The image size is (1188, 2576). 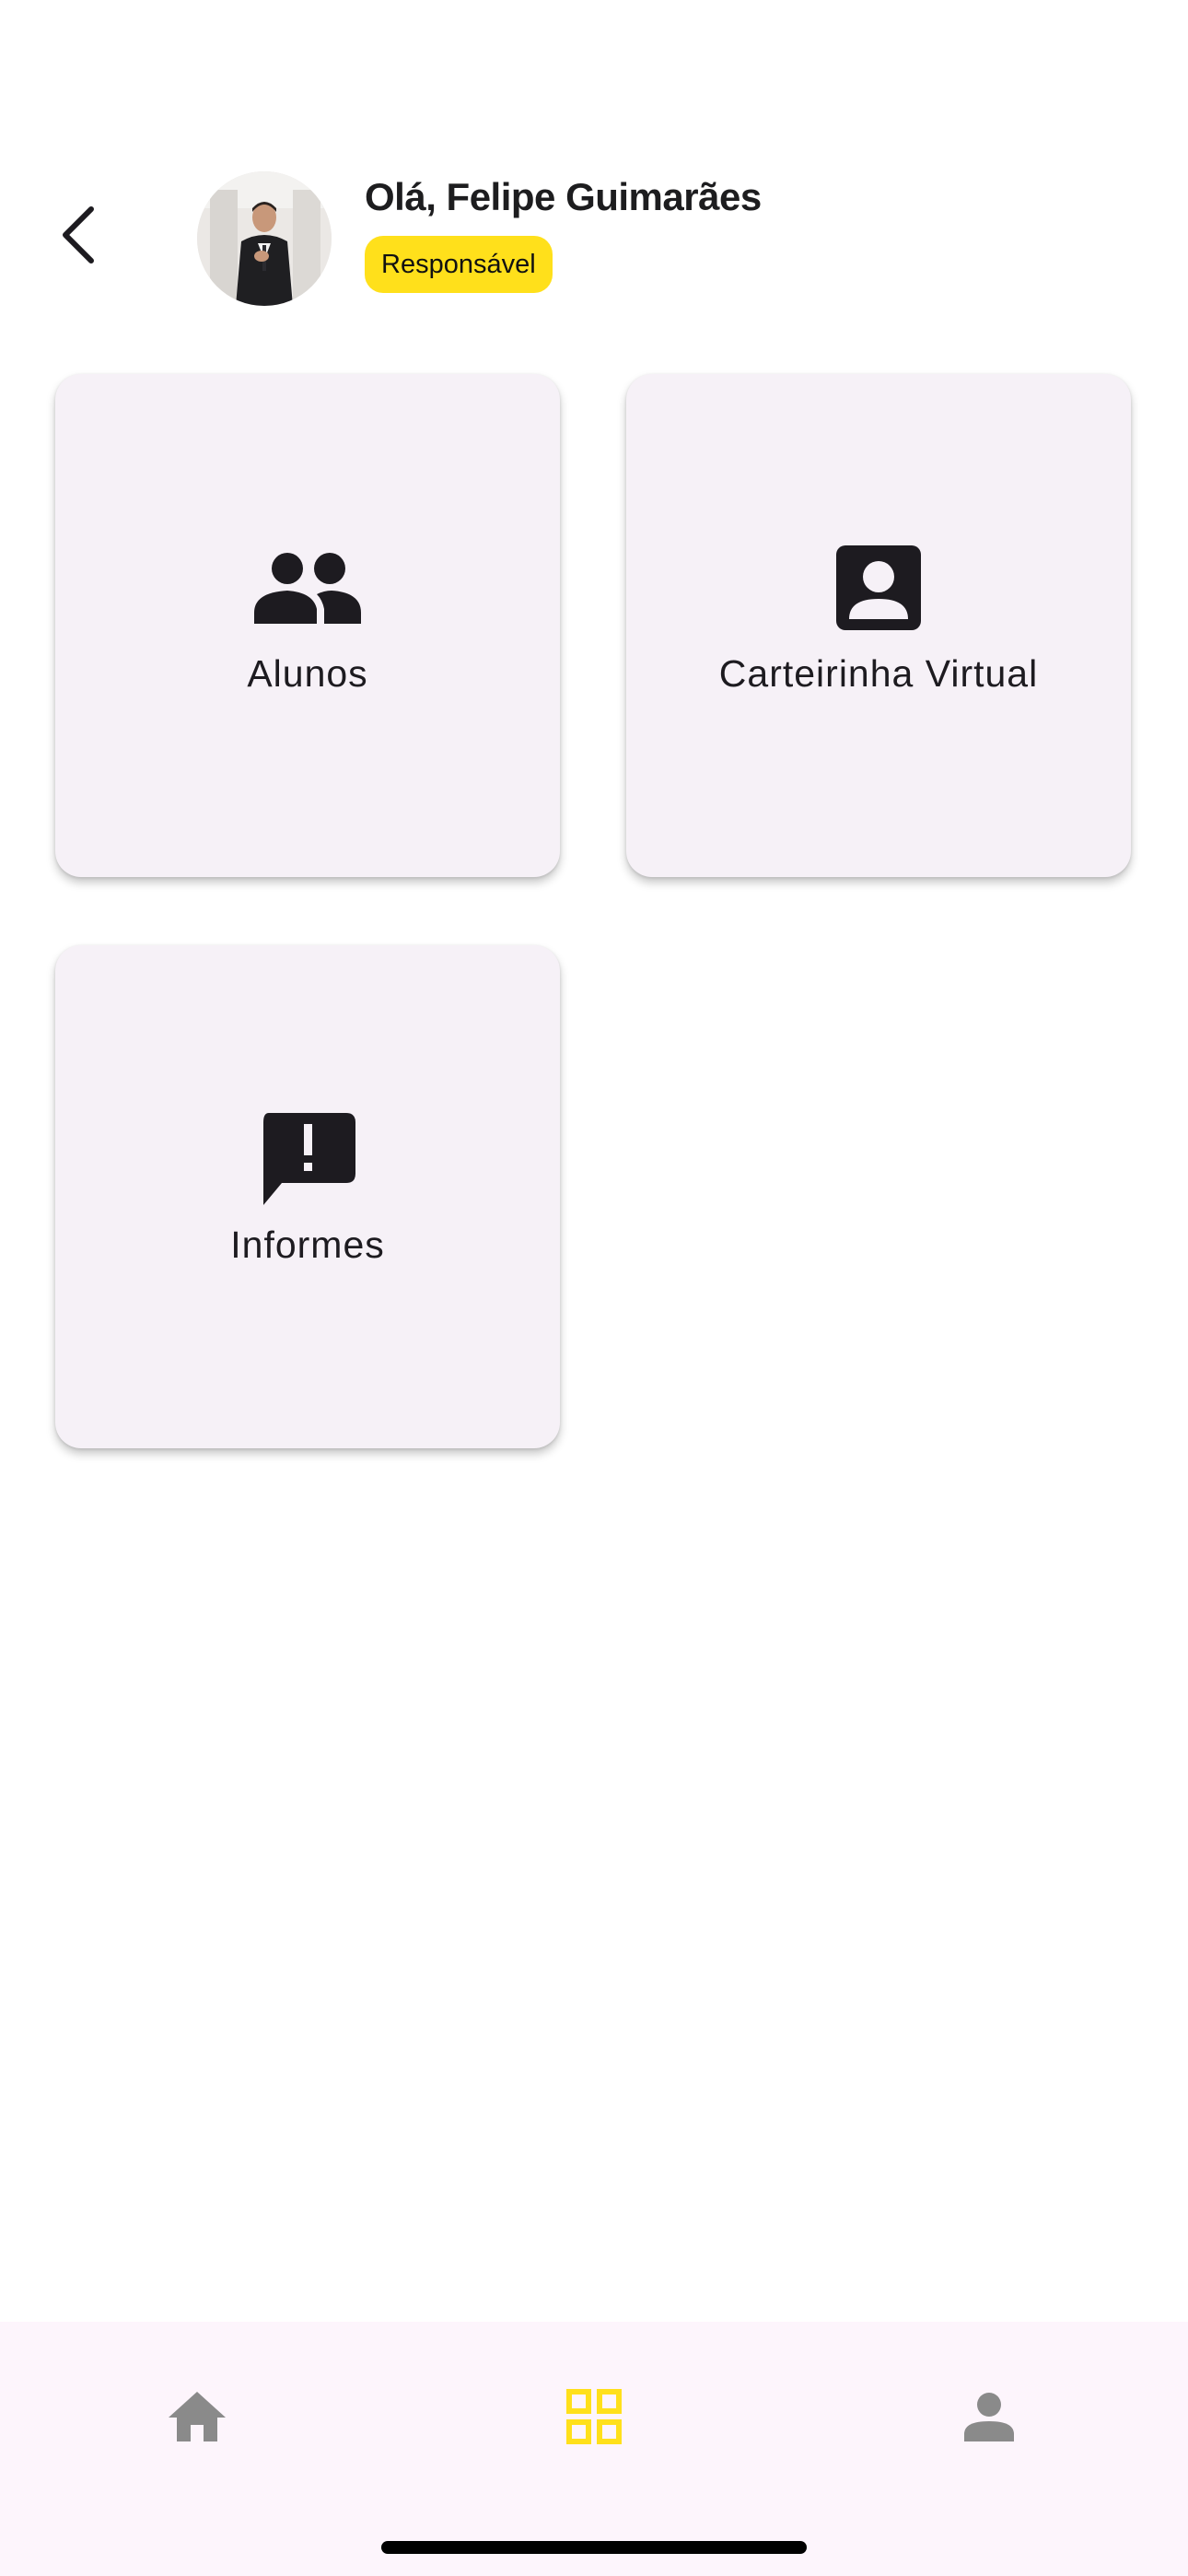 I want to click on grid-view-icon, so click(x=594, y=2418).